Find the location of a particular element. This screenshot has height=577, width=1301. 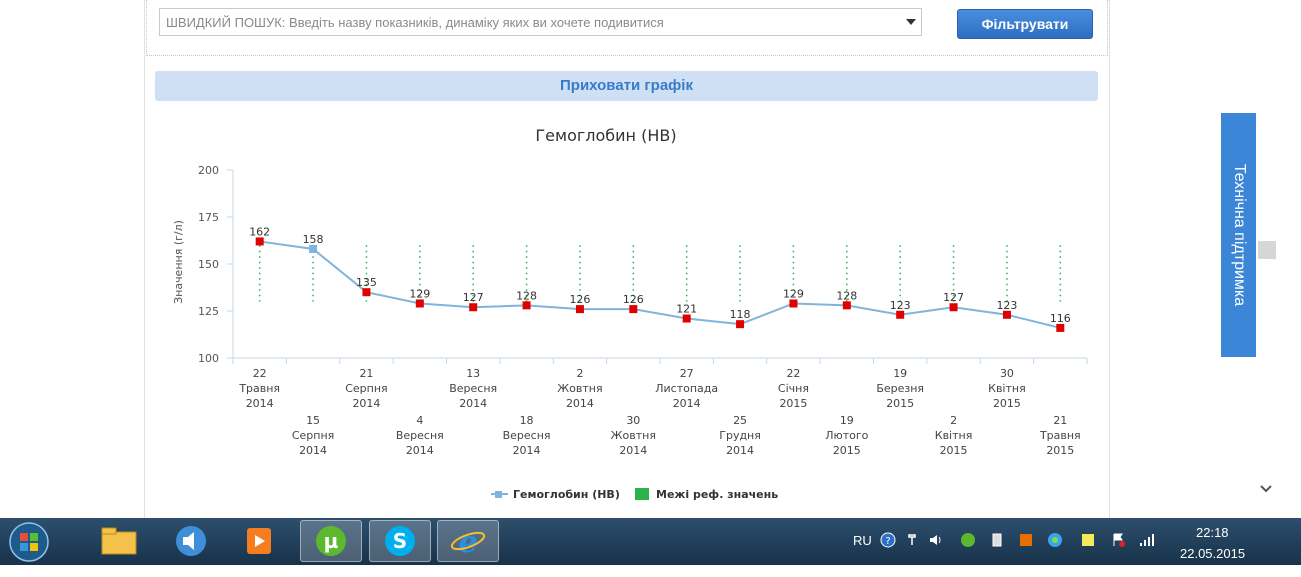

x-tick-label: 21 is located at coordinates (1060, 420).